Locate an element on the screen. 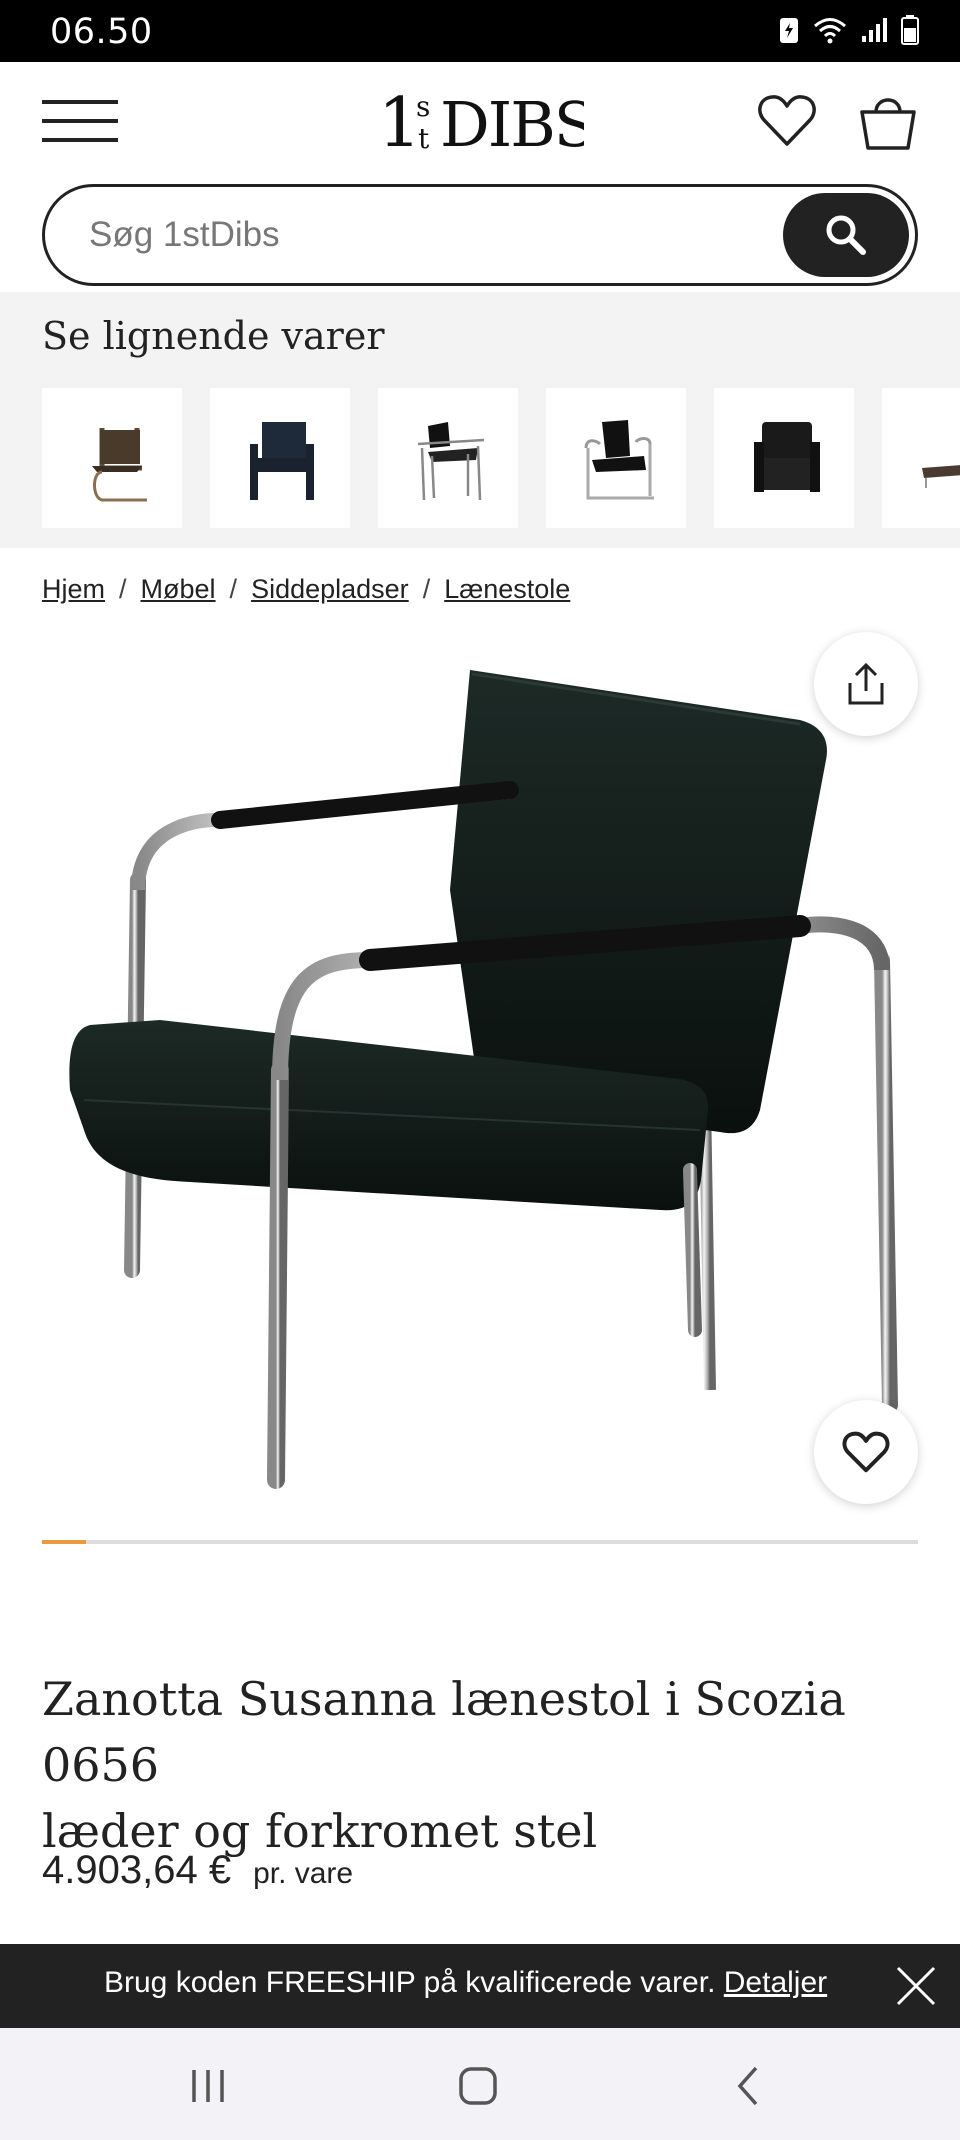  promo-details-link: Detaljer is located at coordinates (775, 1982).